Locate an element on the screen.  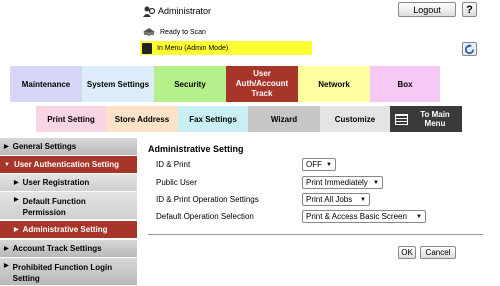
mode-bar: In Menu (Admin Mode) is located at coordinates (226, 48).